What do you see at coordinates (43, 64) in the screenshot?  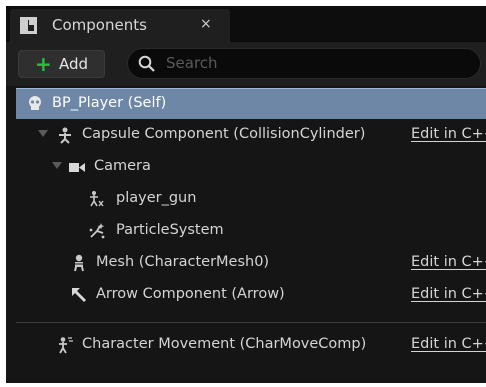 I see `plus-icon: +` at bounding box center [43, 64].